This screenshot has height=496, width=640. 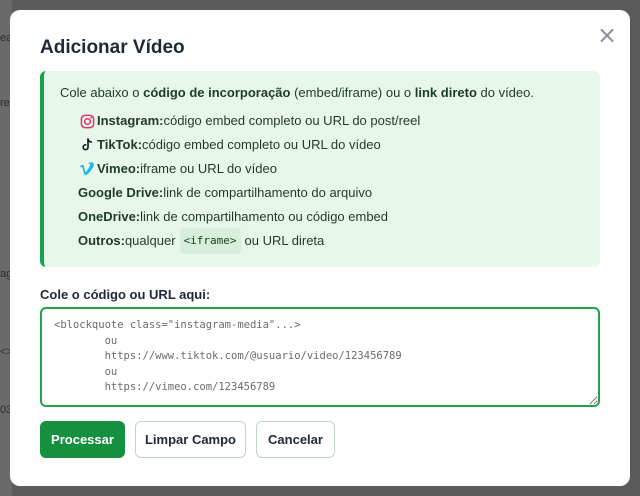 I want to click on close-icon: ×, so click(x=607, y=35).